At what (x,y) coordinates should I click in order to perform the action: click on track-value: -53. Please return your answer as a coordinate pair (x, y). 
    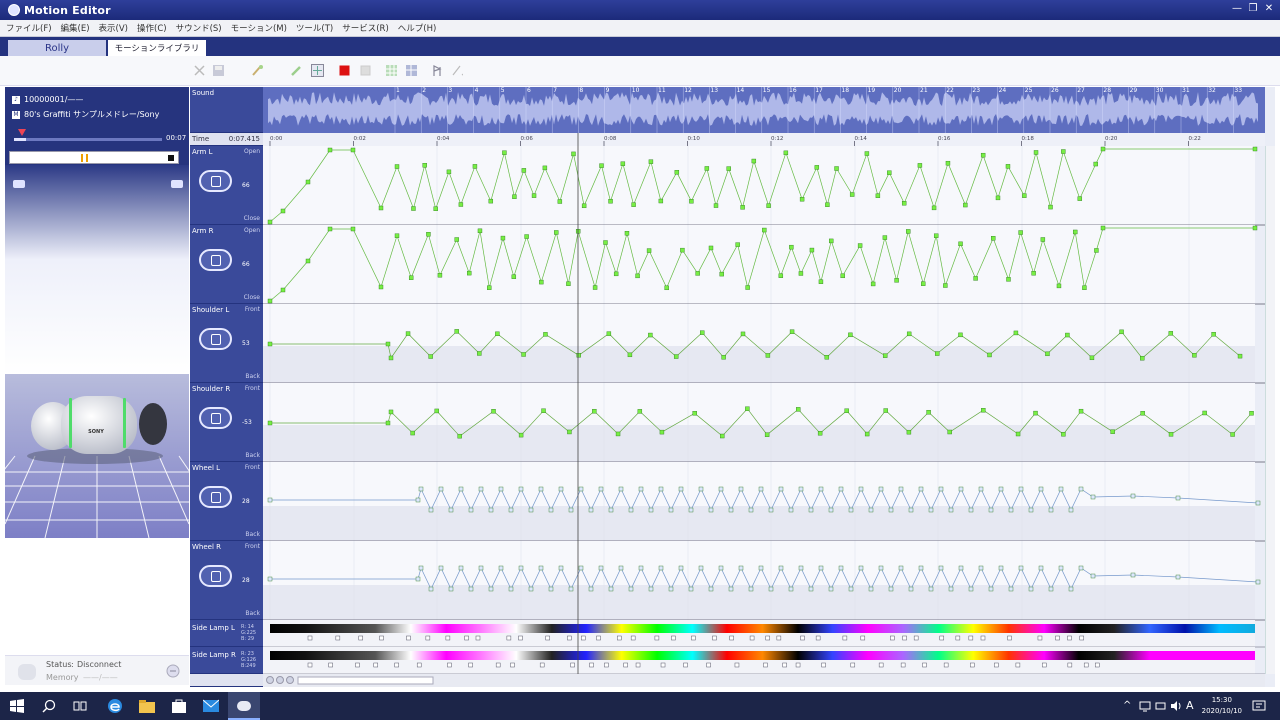
    Looking at the image, I should click on (247, 422).